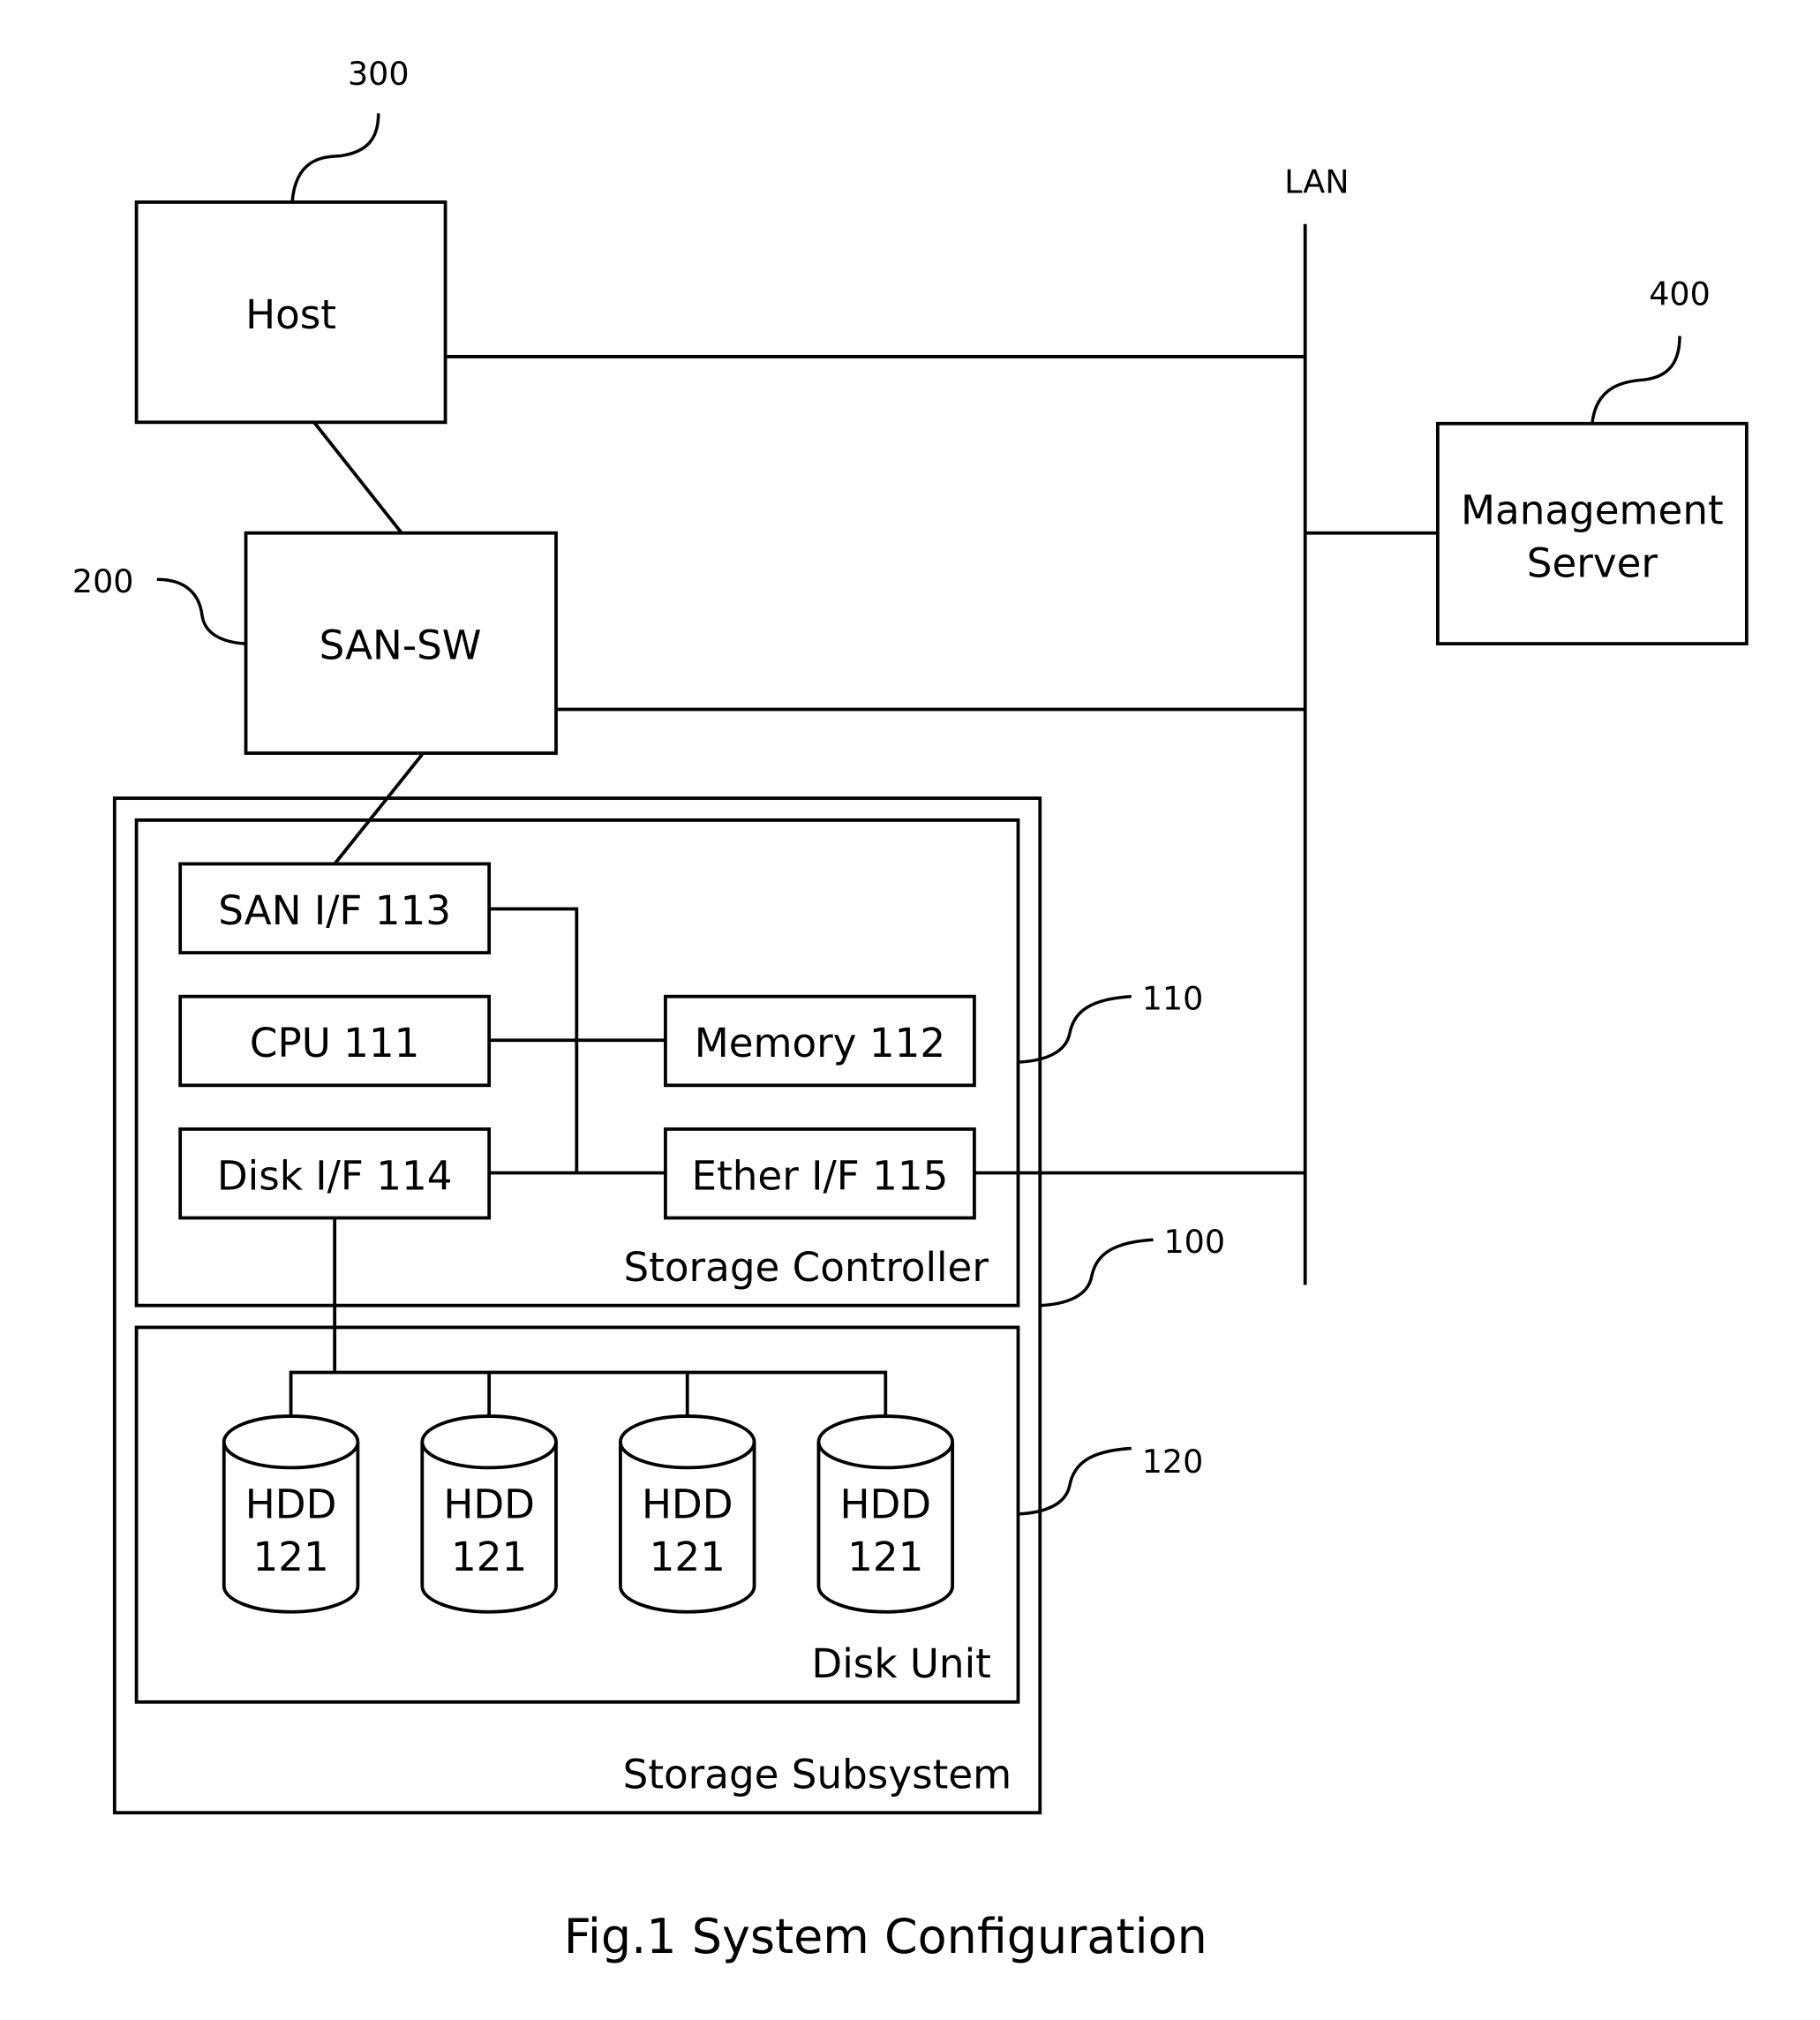  I want to click on host-label: Host, so click(290, 314).